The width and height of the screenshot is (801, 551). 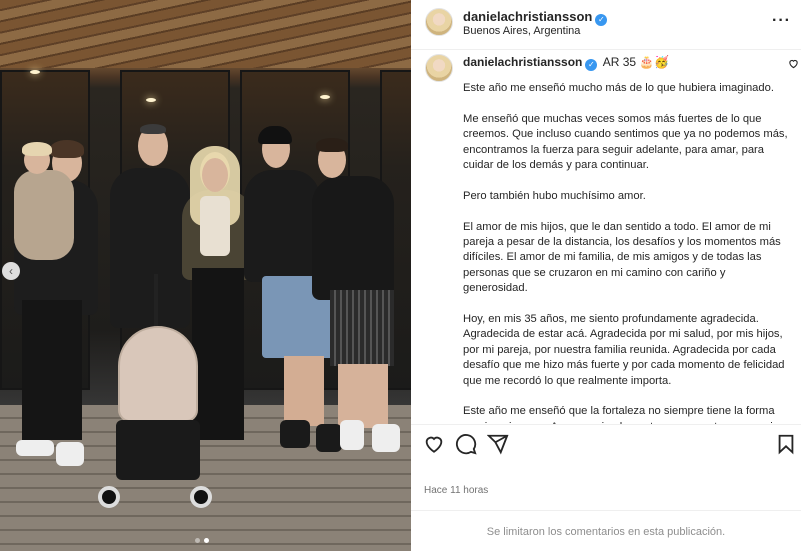 What do you see at coordinates (205, 34) in the screenshot?
I see `wood-ceiling` at bounding box center [205, 34].